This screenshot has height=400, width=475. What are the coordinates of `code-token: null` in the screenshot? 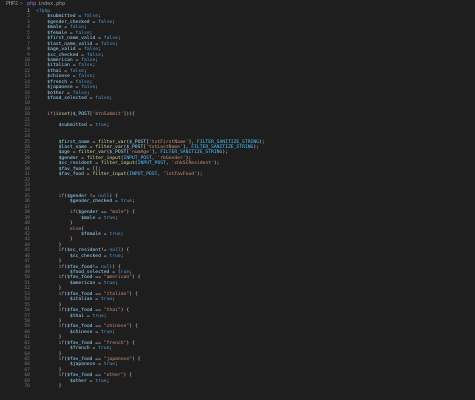 It's located at (115, 251).